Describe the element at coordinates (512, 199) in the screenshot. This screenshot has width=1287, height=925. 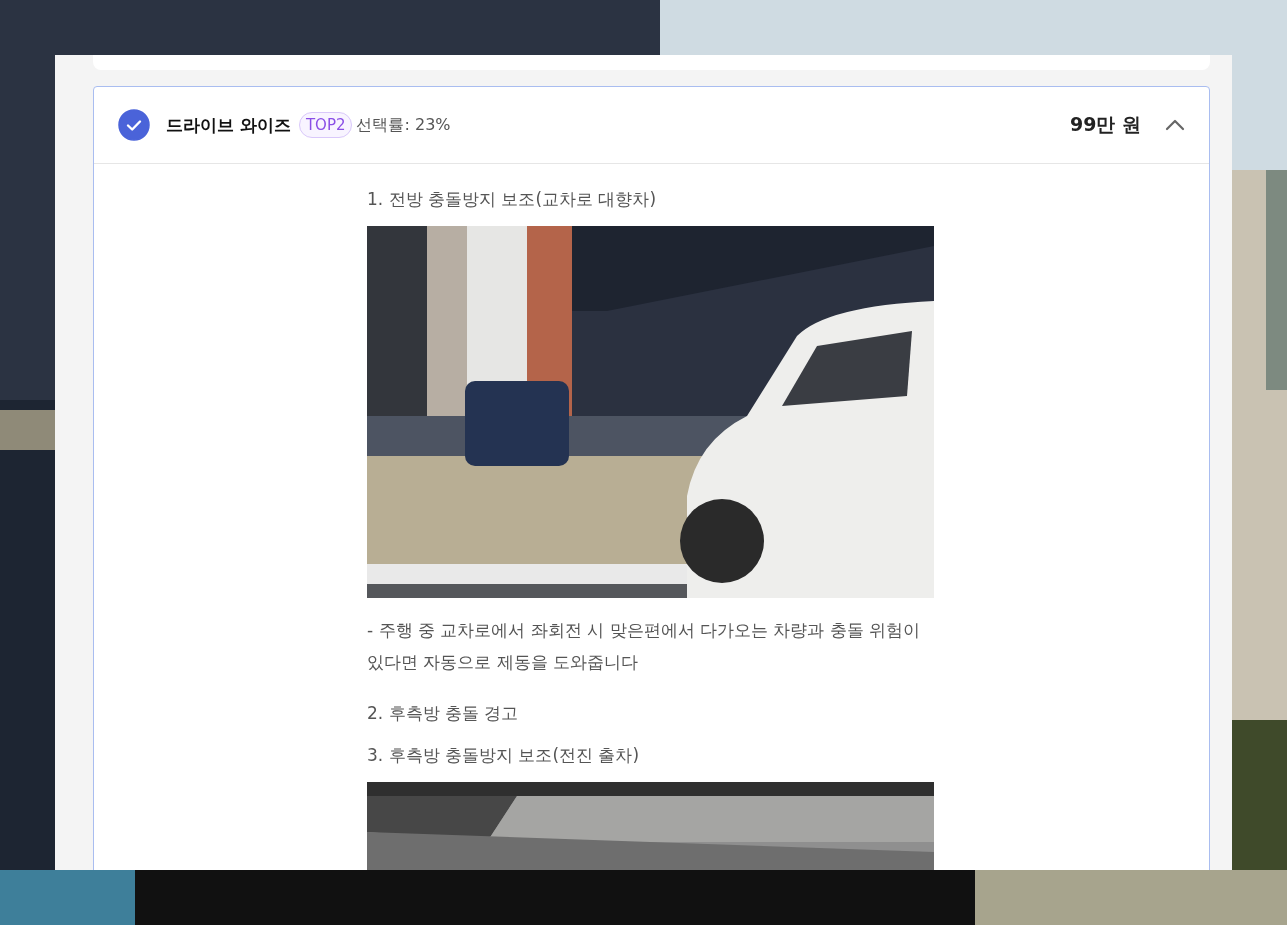
I see `feature-heading: 1. 전방 충돌방지 보조(교차로 대향차)` at that location.